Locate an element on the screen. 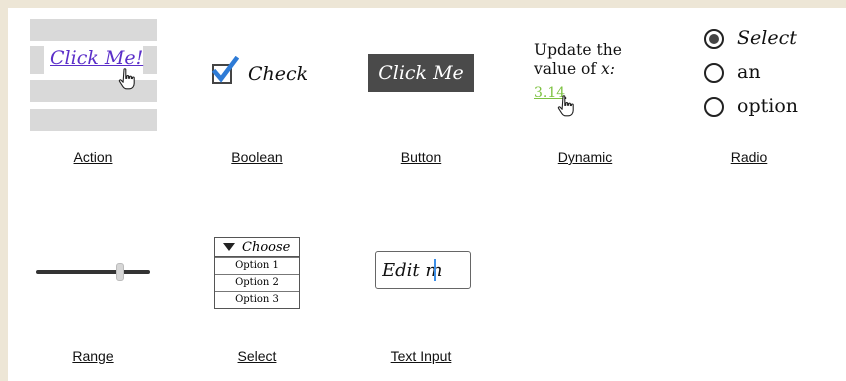 The image size is (846, 381). boolean-label: Check is located at coordinates (278, 74).